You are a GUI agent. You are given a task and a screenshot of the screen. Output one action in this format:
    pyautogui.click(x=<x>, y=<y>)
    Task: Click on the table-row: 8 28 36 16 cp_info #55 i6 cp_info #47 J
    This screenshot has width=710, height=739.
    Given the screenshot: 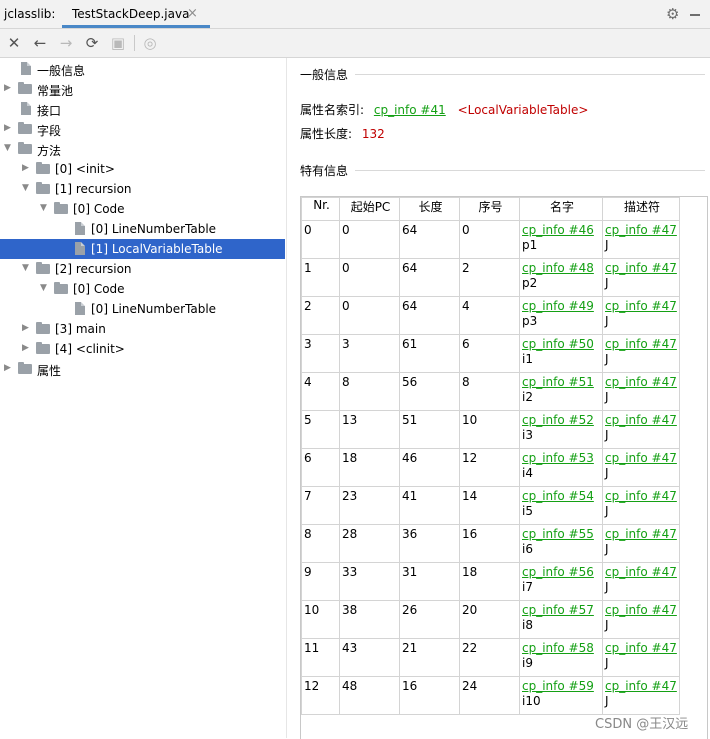 What is the action you would take?
    pyautogui.click(x=490, y=543)
    